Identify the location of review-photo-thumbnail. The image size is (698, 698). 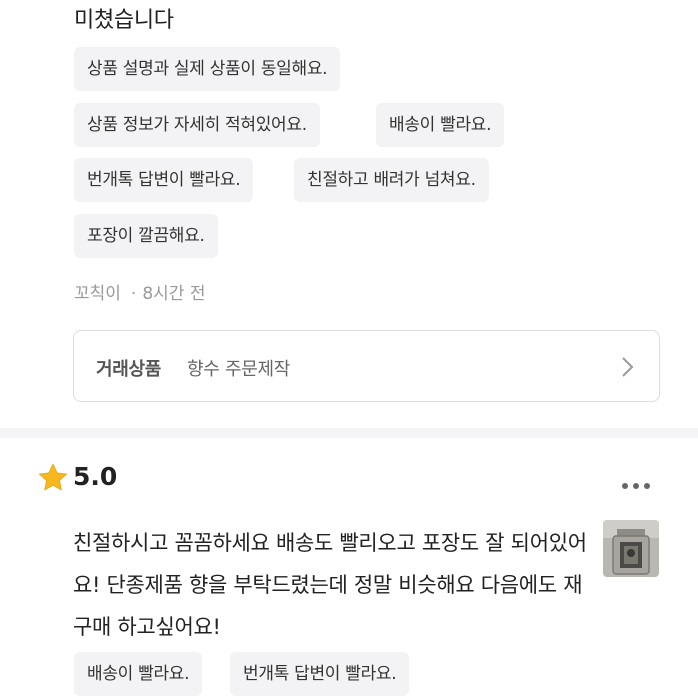
(631, 548).